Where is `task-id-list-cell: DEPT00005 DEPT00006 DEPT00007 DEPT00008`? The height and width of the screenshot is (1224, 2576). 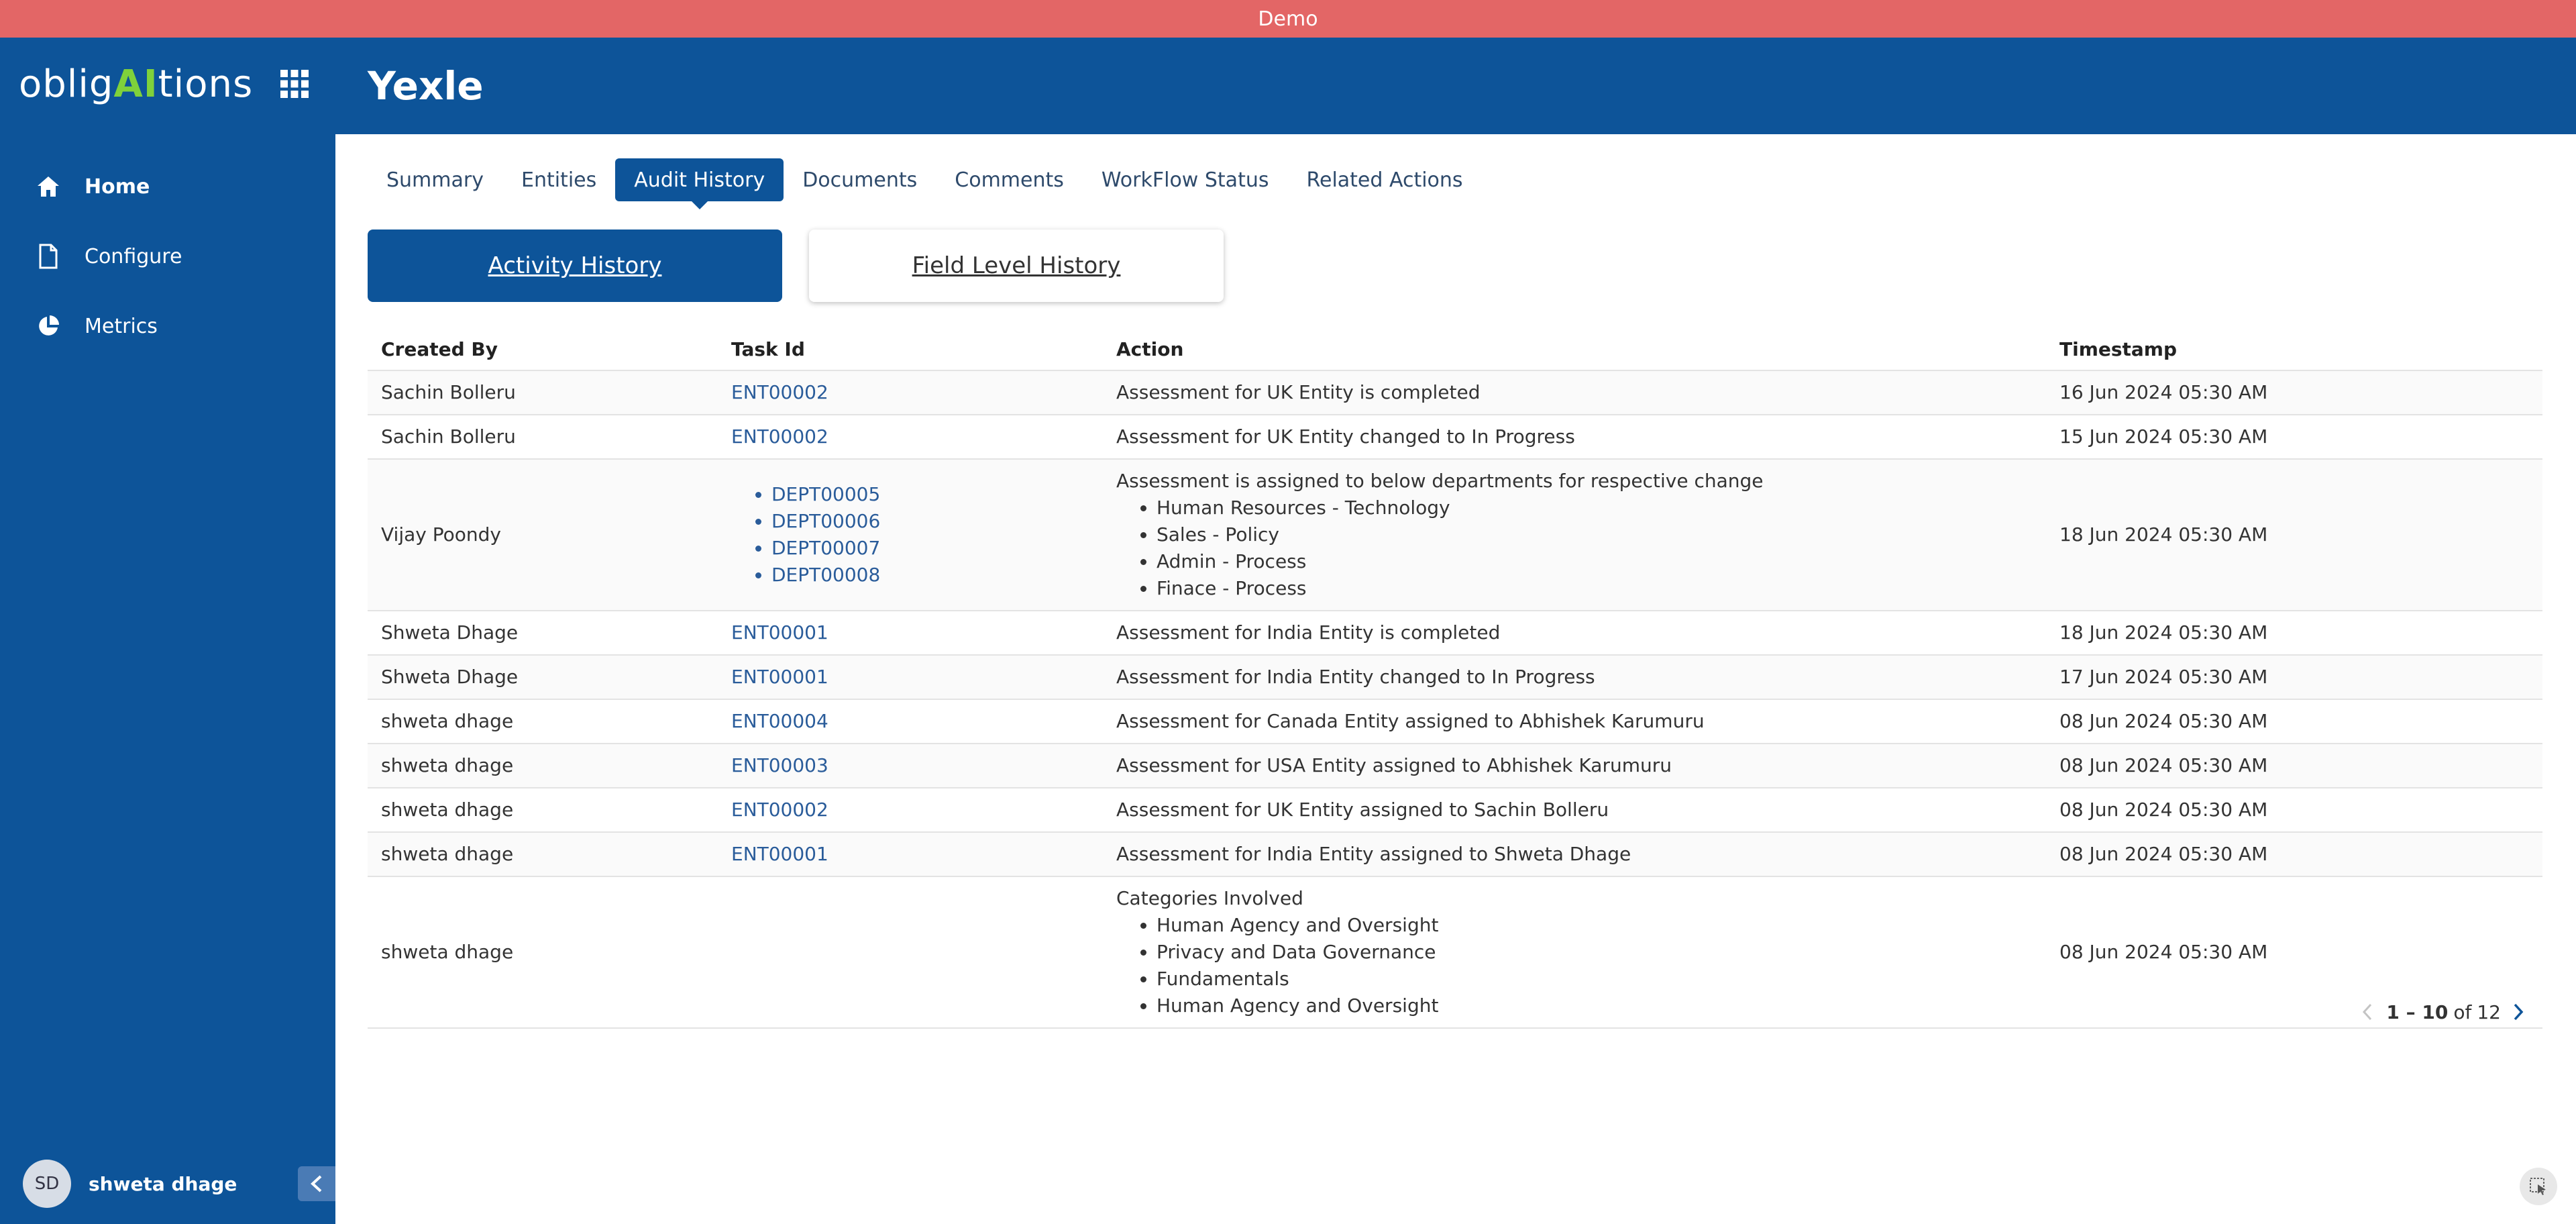
task-id-list-cell: DEPT00005 DEPT00006 DEPT00007 DEPT00008 is located at coordinates (910, 535).